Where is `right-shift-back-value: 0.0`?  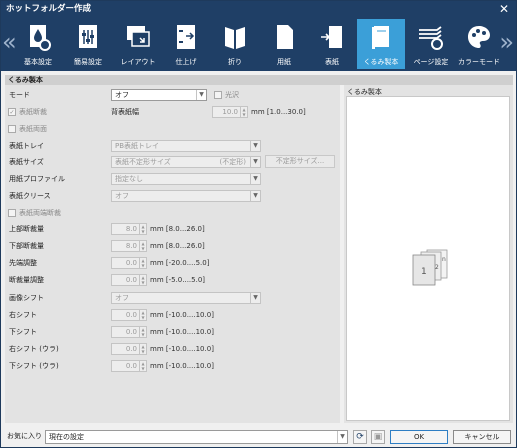
right-shift-back-value: 0.0 is located at coordinates (131, 349).